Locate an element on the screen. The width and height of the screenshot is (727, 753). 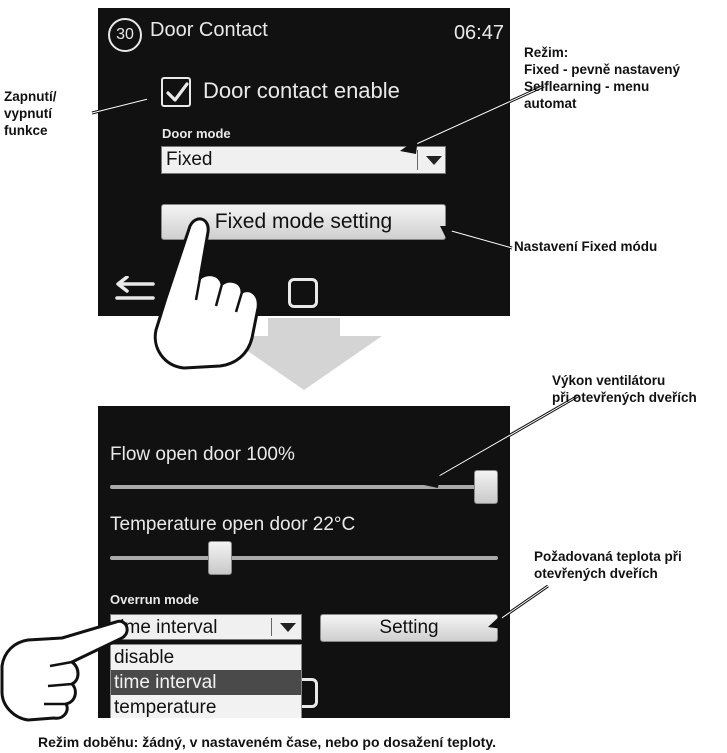
callout-line: automat is located at coordinates (550, 103).